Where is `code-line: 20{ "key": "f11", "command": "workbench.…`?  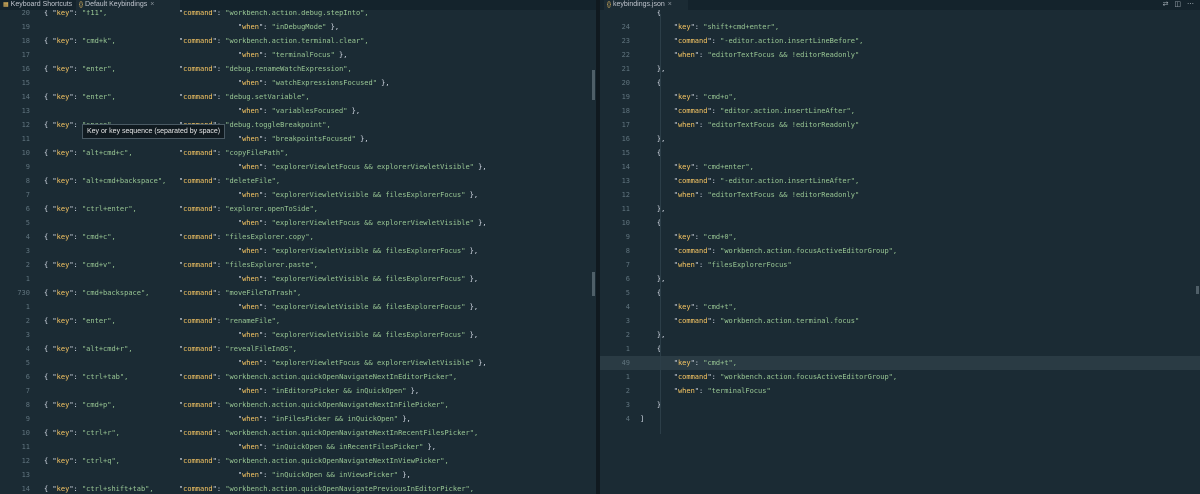
code-line: 20{ "key": "f11", "command": "workbench.… is located at coordinates (298, 15).